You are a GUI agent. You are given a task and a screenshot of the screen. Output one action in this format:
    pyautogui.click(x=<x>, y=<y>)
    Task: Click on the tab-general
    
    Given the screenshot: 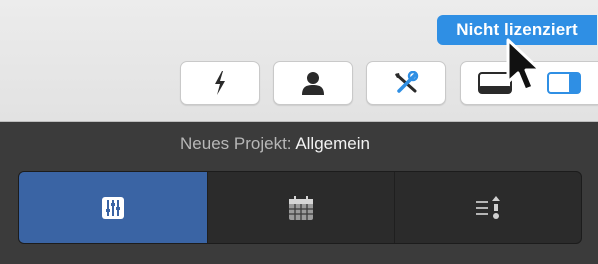 What is the action you would take?
    pyautogui.click(x=113, y=207)
    